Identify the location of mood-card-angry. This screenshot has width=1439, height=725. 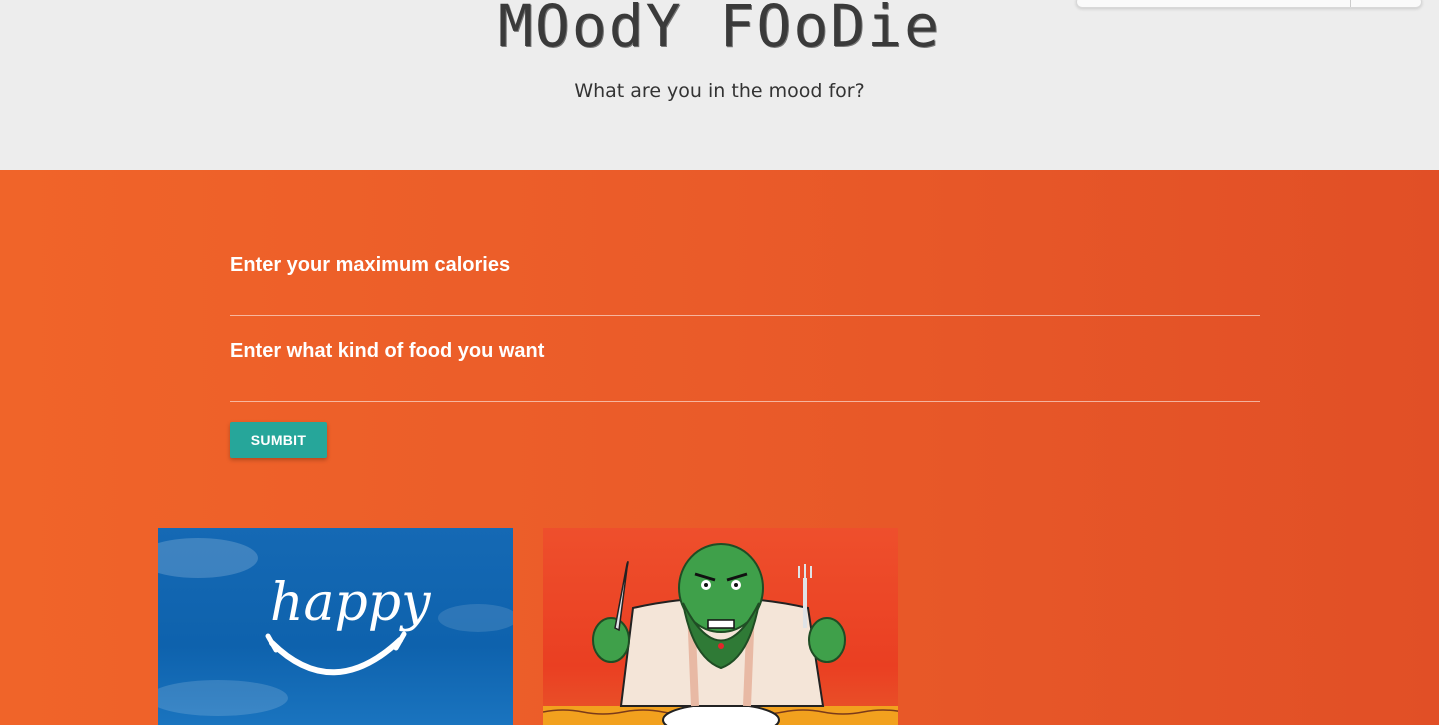
(720, 626).